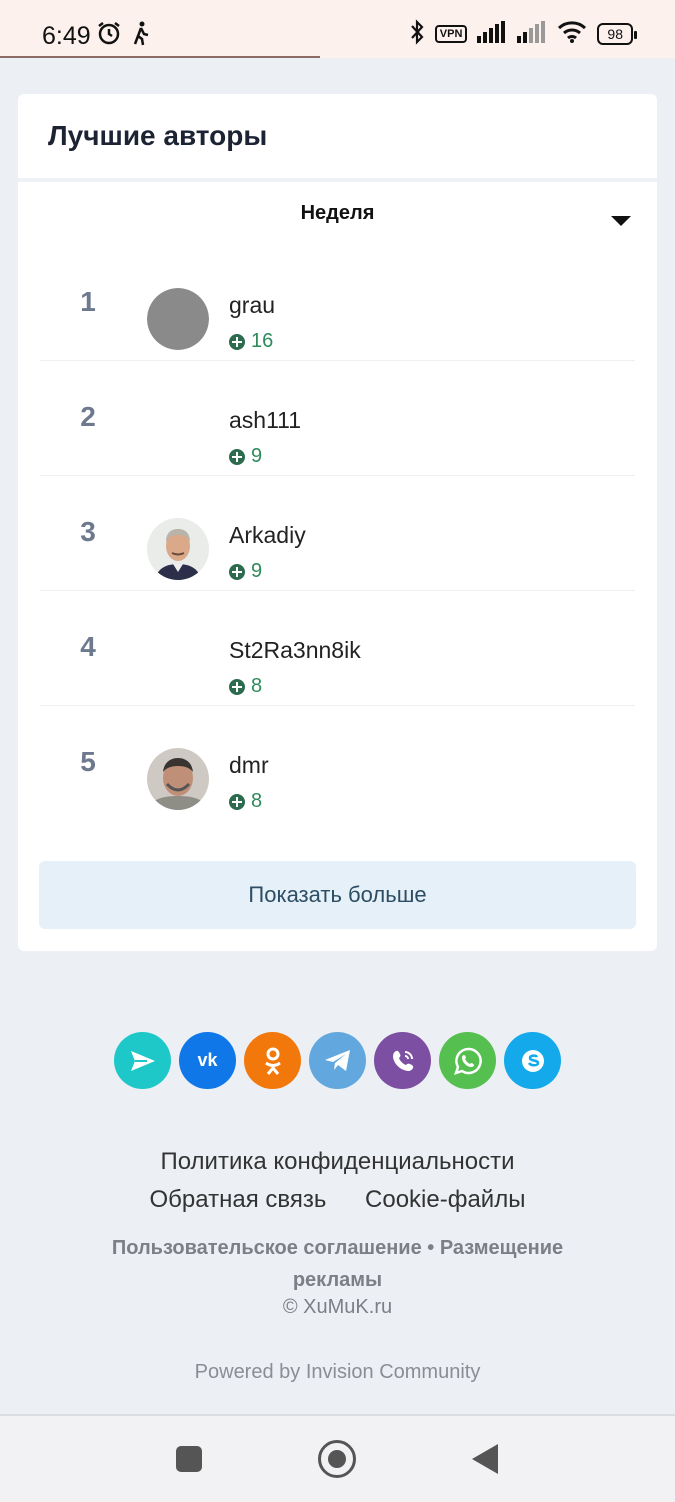 This screenshot has height=1502, width=675. What do you see at coordinates (402, 1060) in the screenshot?
I see `viber-icon` at bounding box center [402, 1060].